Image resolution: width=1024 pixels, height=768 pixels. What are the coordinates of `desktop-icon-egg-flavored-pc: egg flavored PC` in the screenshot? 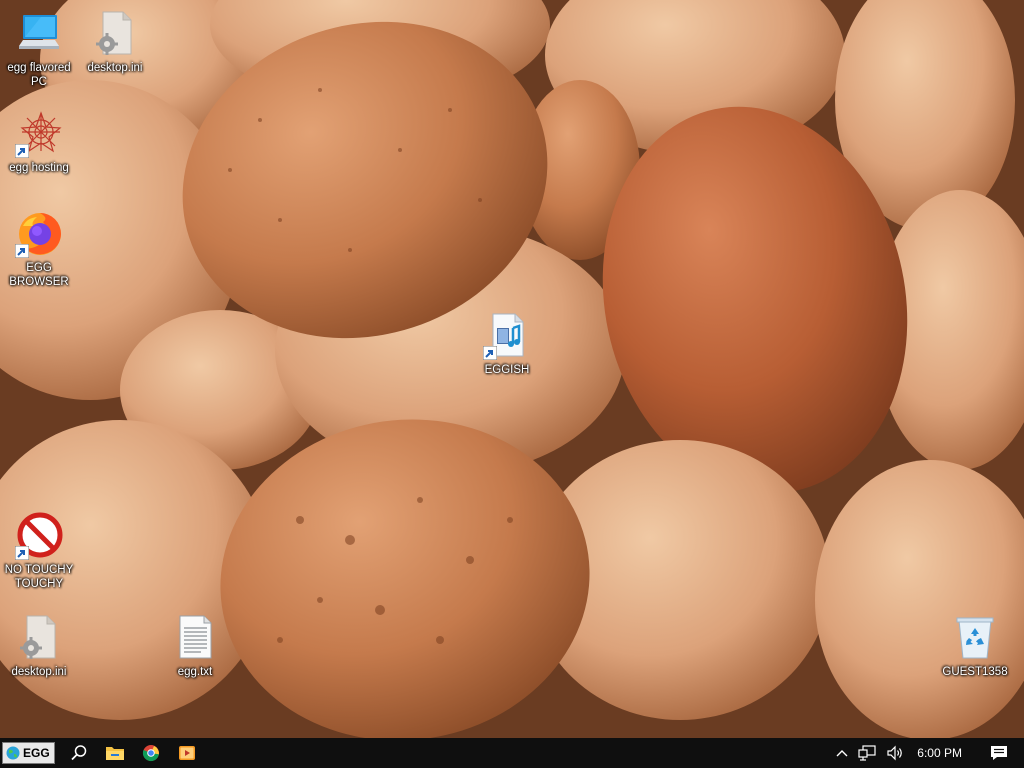 It's located at (39, 49).